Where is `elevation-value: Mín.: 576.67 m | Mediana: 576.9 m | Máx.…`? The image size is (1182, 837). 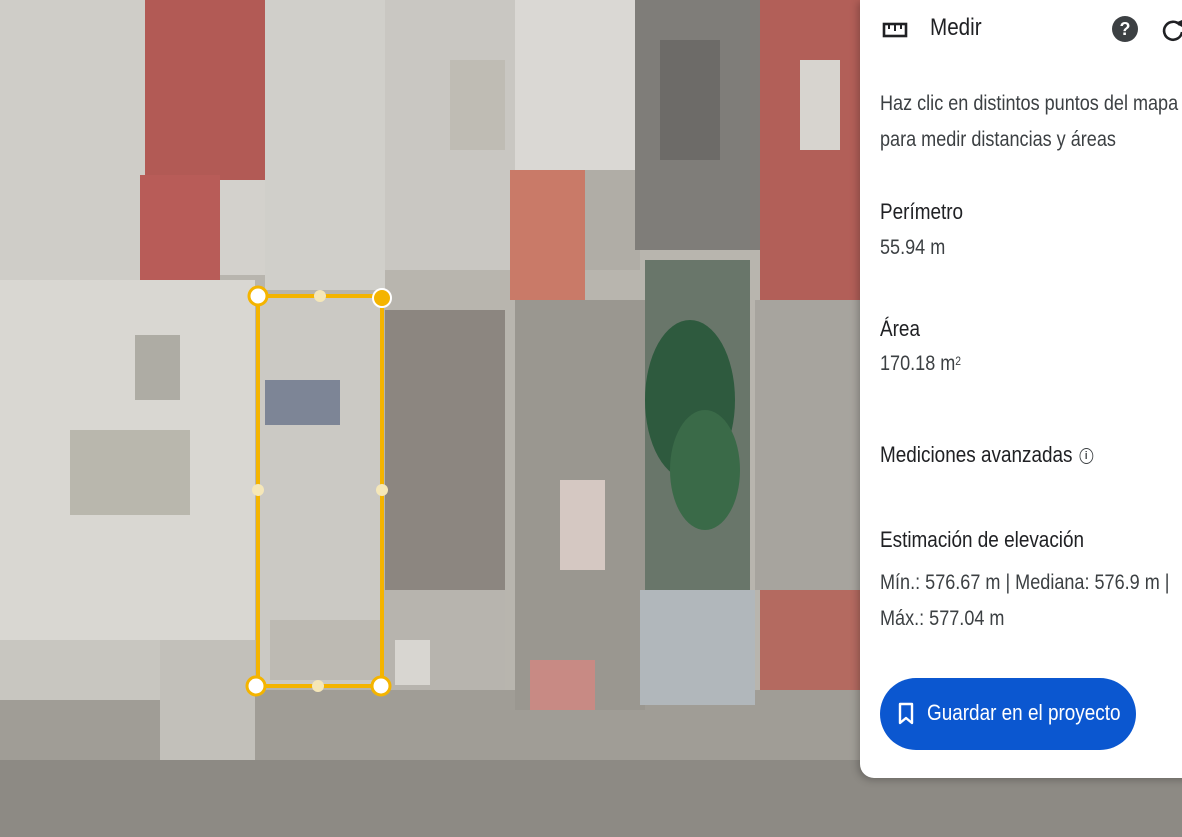
elevation-value: Mín.: 576.67 m | Mediana: 576.9 m | Máx.… is located at coordinates (1025, 600).